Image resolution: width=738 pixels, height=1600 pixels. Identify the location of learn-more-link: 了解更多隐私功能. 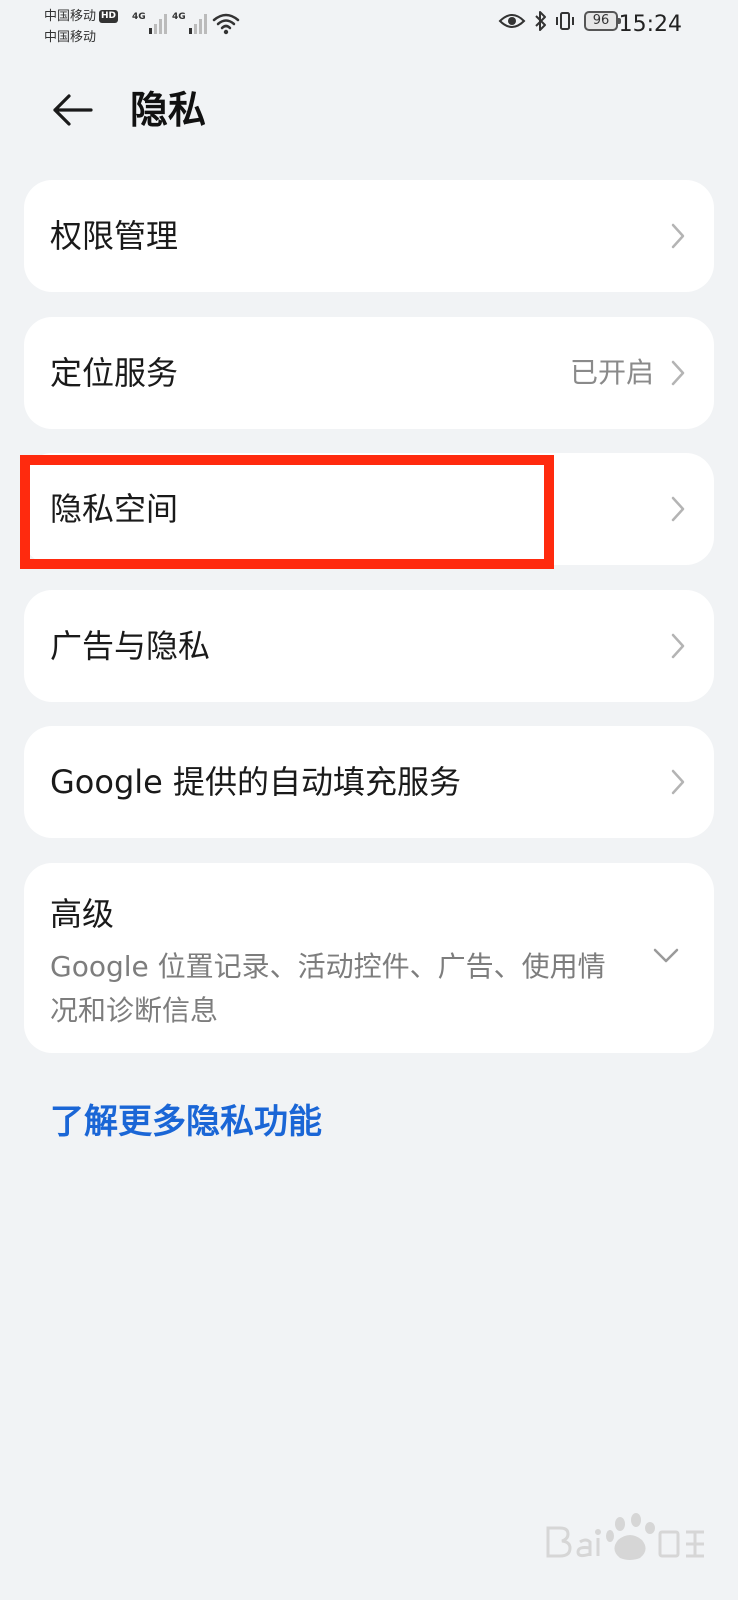
(186, 1122).